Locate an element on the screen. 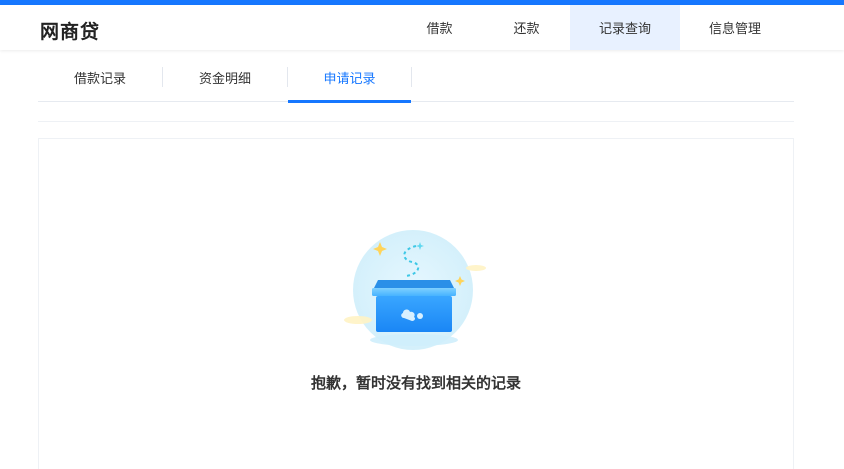 The image size is (844, 469). logo: 网商贷 is located at coordinates (70, 30).